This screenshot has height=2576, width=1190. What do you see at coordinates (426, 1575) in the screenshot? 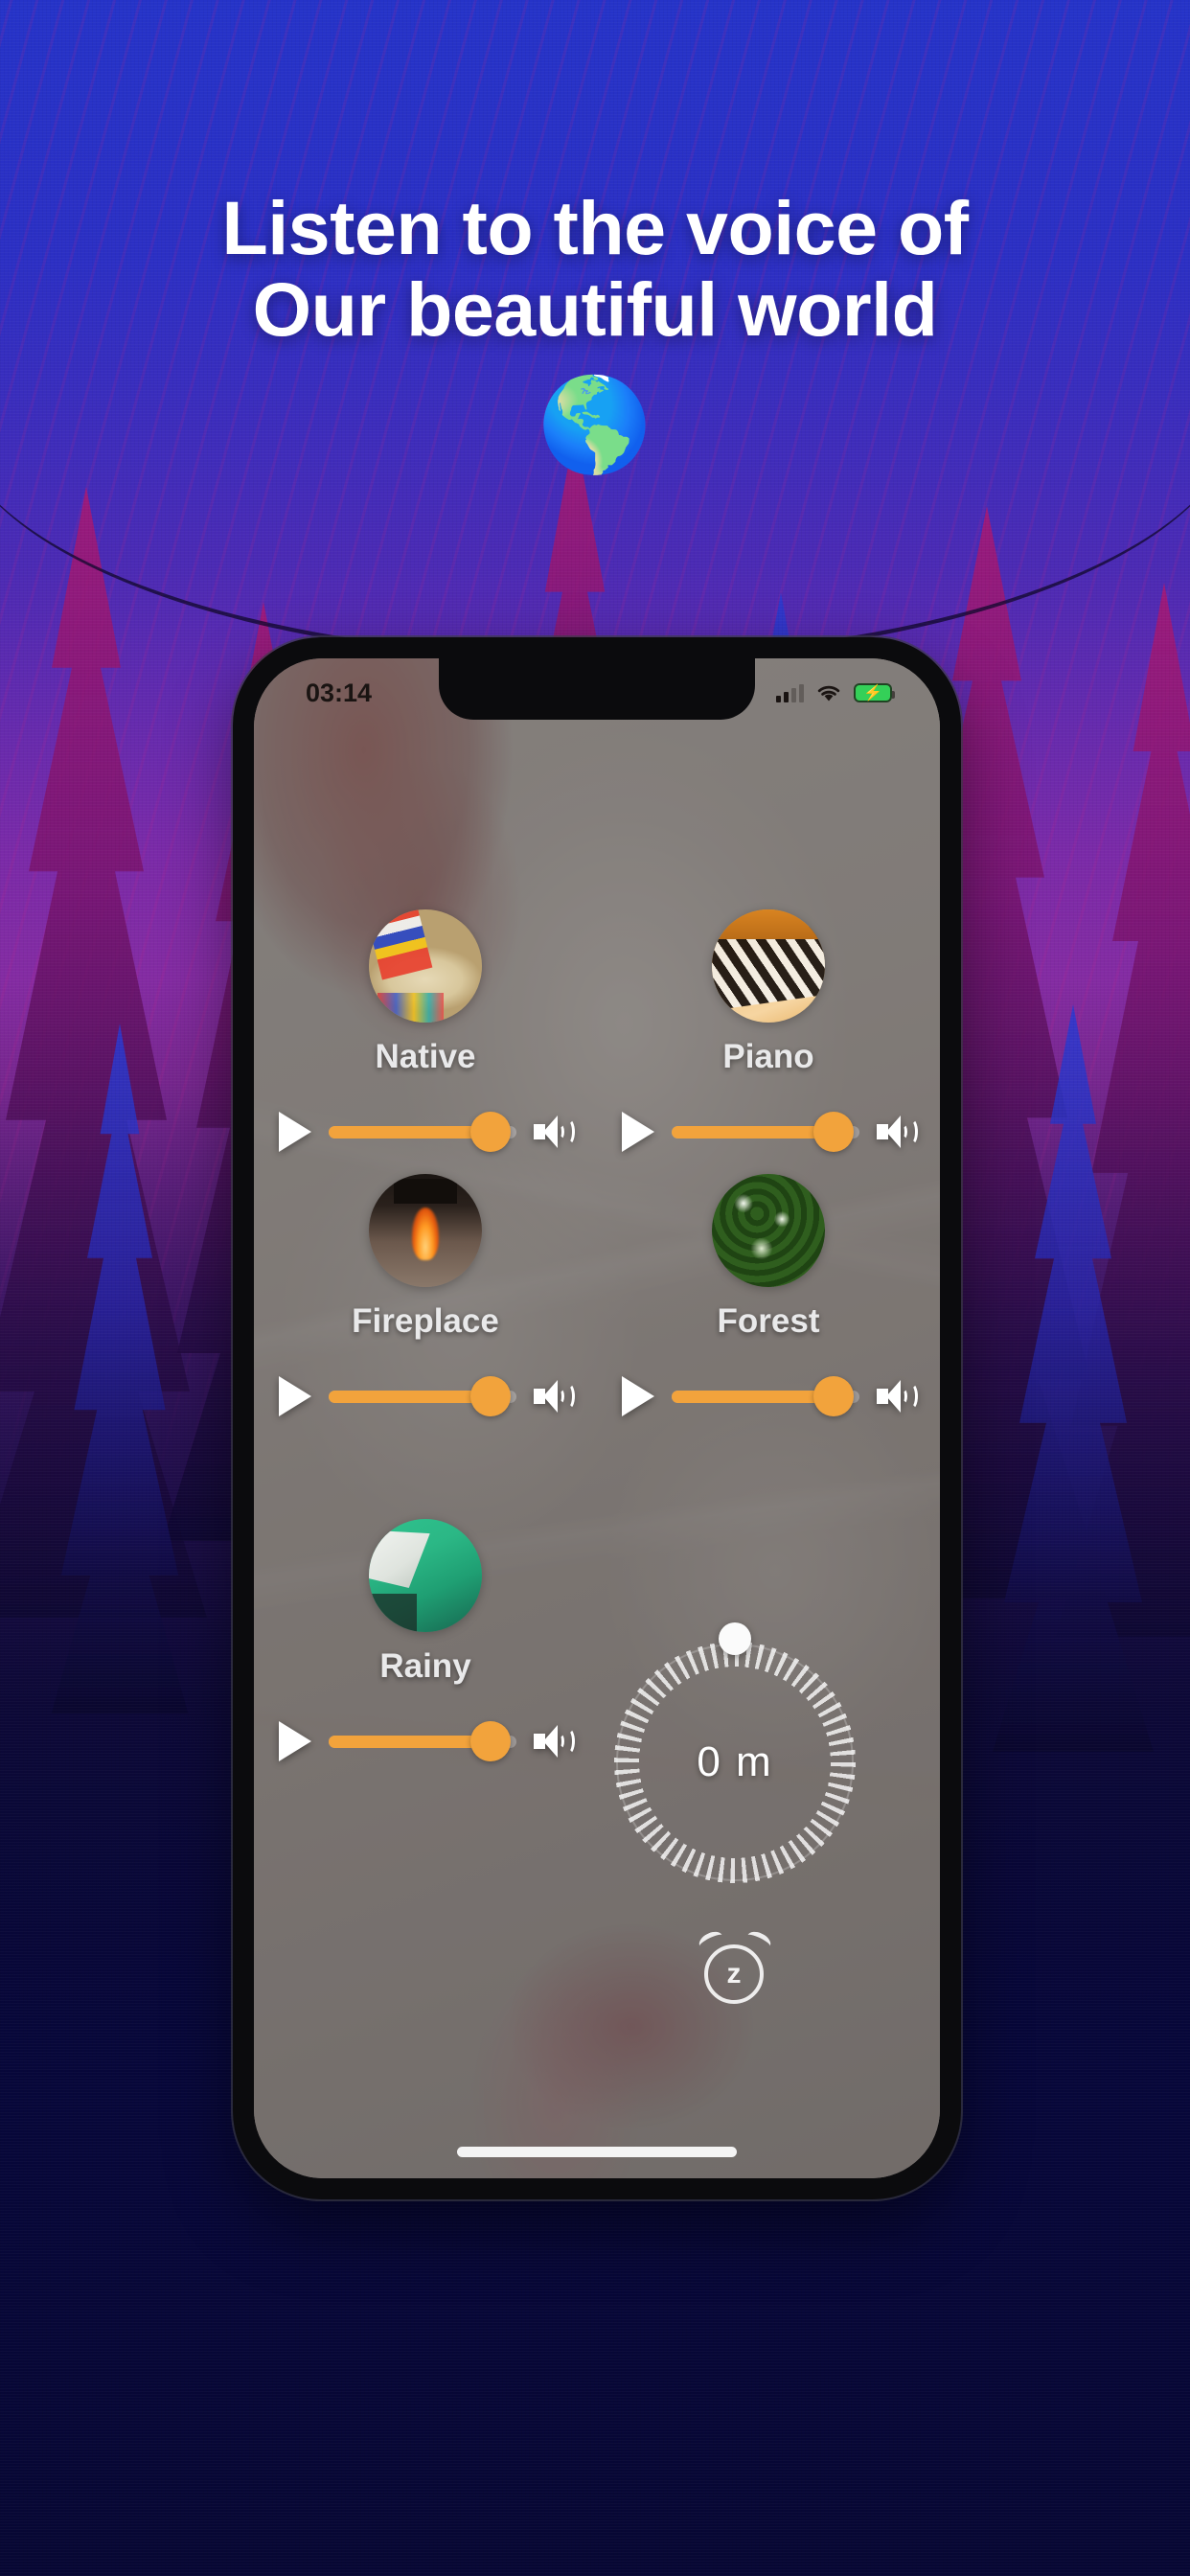
I see `rainy-thumbnail` at bounding box center [426, 1575].